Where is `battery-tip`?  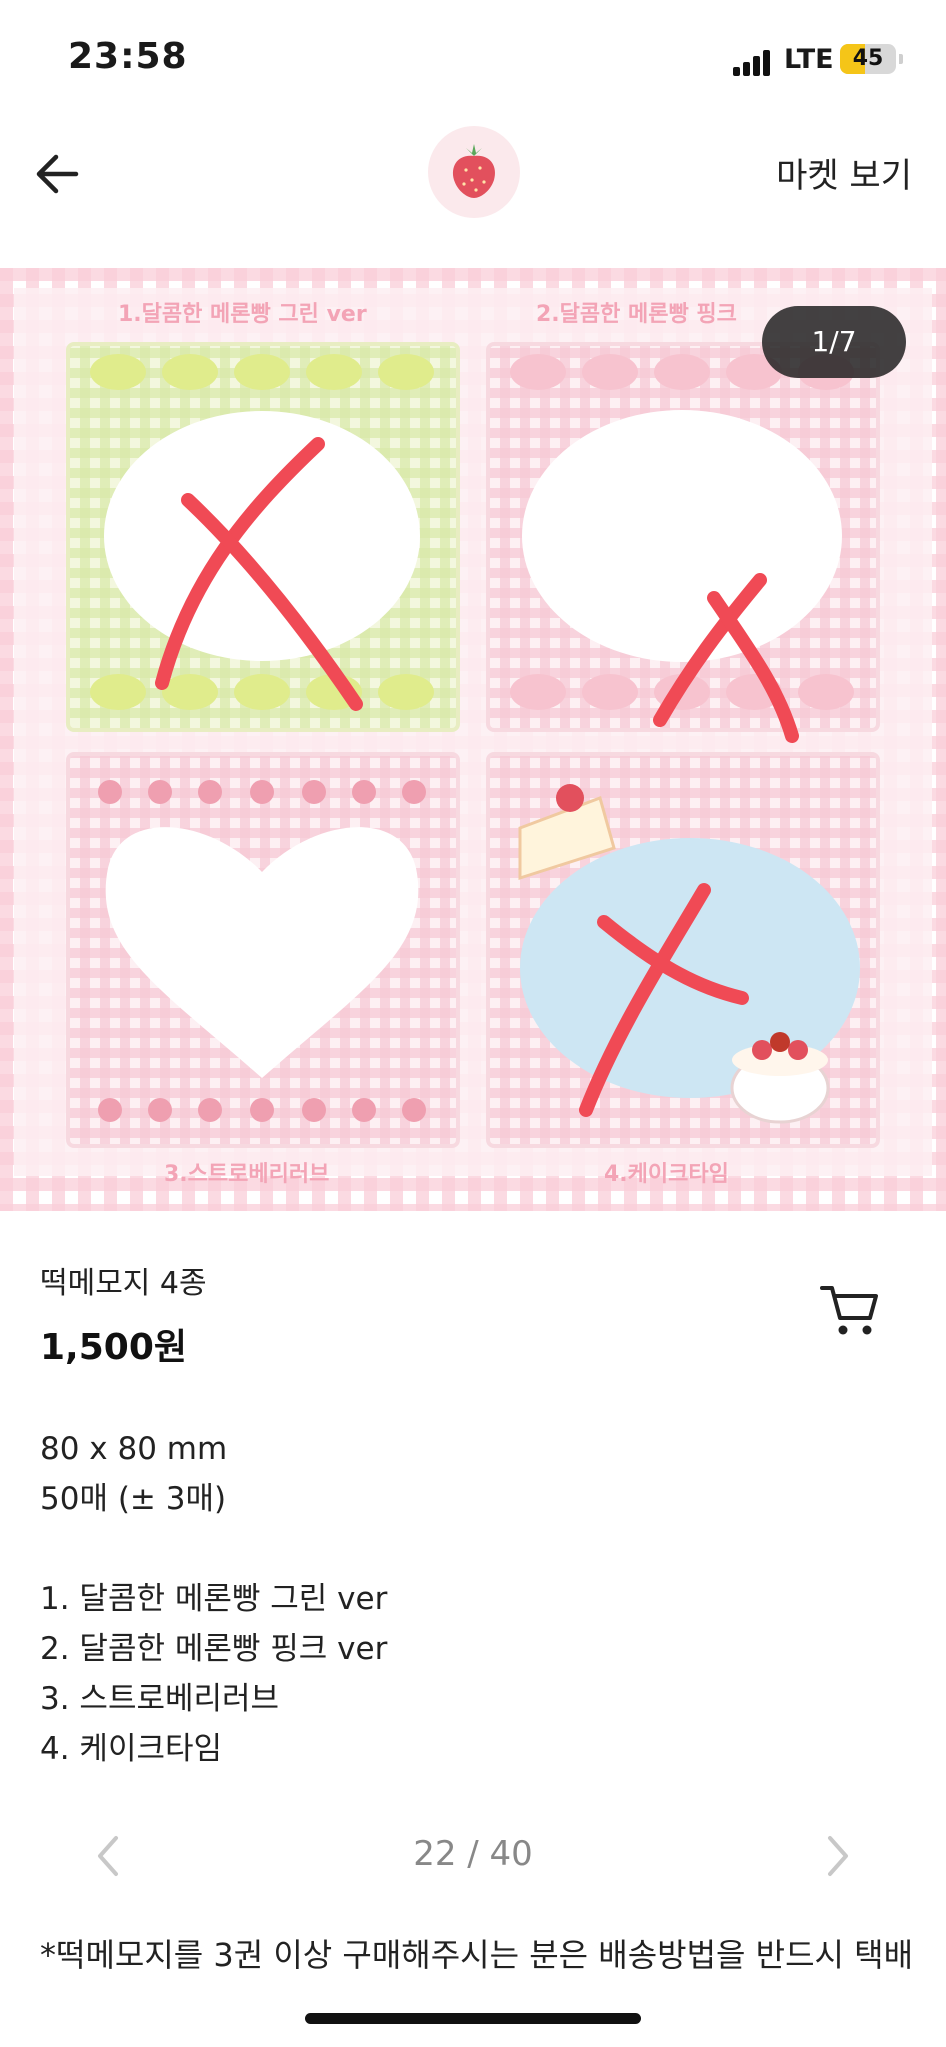
battery-tip is located at coordinates (901, 59).